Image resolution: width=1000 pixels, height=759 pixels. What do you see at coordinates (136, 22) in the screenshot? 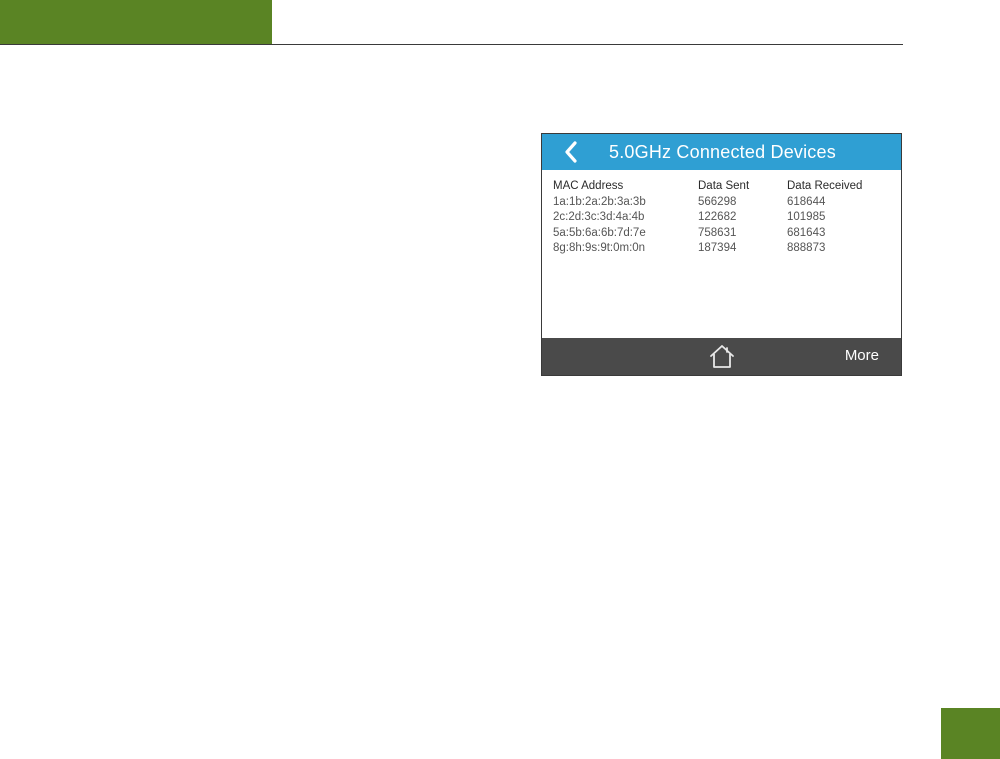
I see `header-tab` at bounding box center [136, 22].